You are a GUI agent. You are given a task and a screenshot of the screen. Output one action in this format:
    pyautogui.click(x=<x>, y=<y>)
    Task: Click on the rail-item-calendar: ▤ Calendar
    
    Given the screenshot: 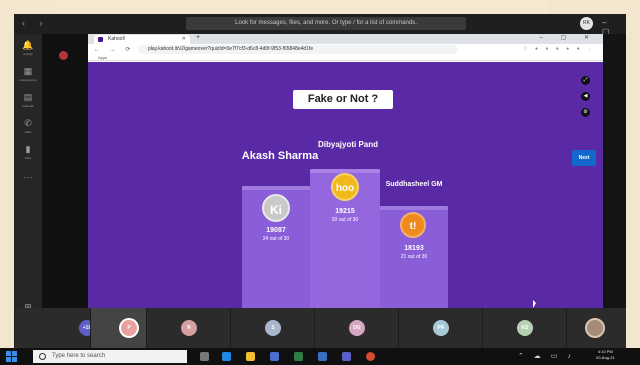 What is the action you would take?
    pyautogui.click(x=28, y=100)
    